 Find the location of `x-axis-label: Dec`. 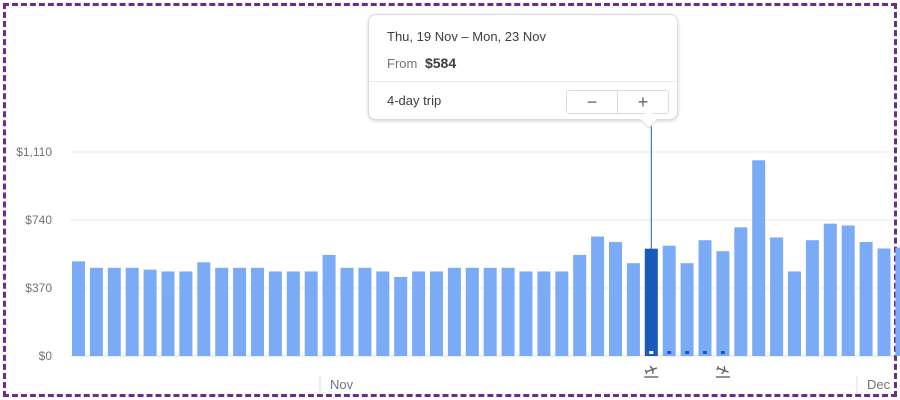

x-axis-label: Dec is located at coordinates (879, 384).